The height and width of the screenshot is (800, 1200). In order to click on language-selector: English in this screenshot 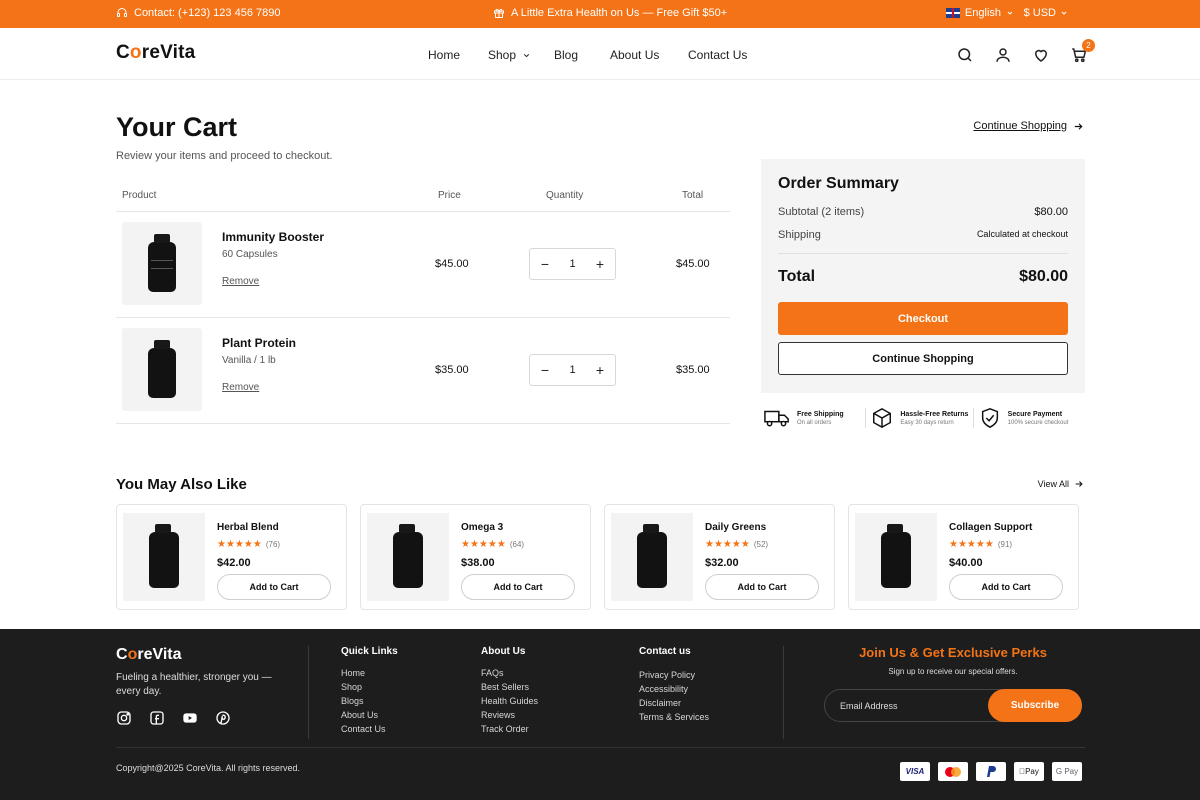, I will do `click(979, 13)`.